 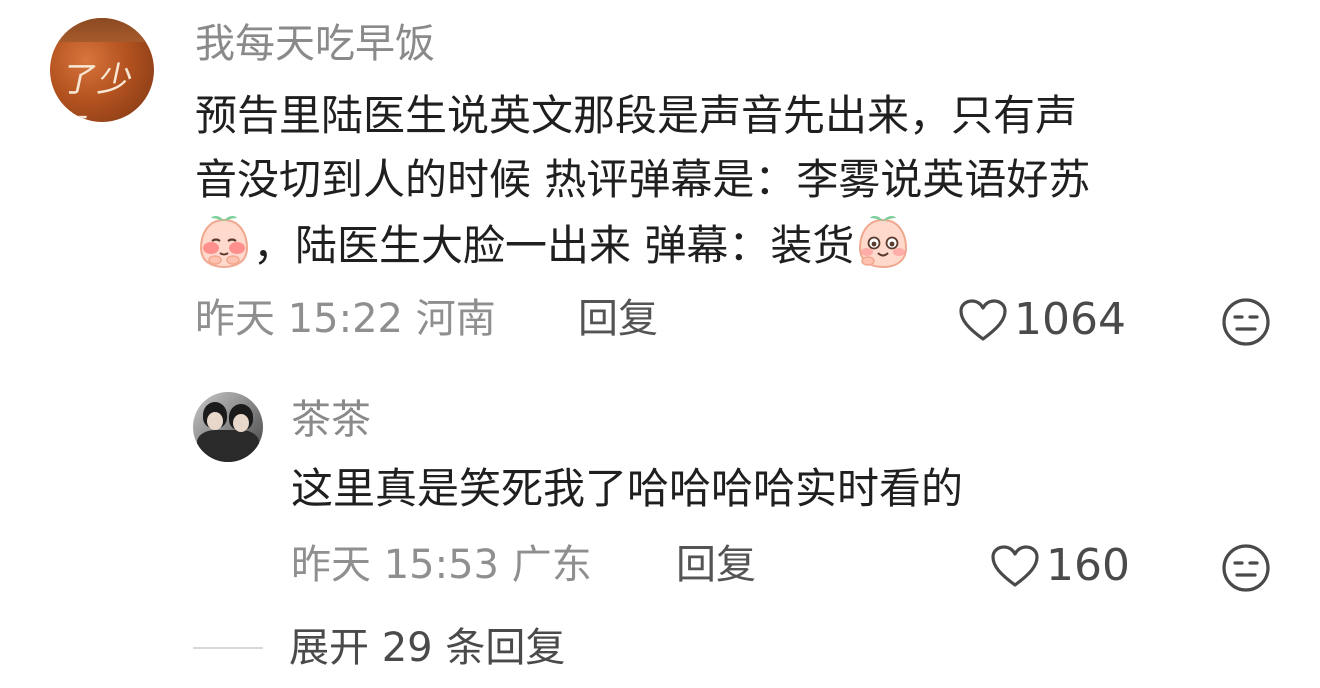 What do you see at coordinates (1070, 319) in the screenshot?
I see `like-count: 1064` at bounding box center [1070, 319].